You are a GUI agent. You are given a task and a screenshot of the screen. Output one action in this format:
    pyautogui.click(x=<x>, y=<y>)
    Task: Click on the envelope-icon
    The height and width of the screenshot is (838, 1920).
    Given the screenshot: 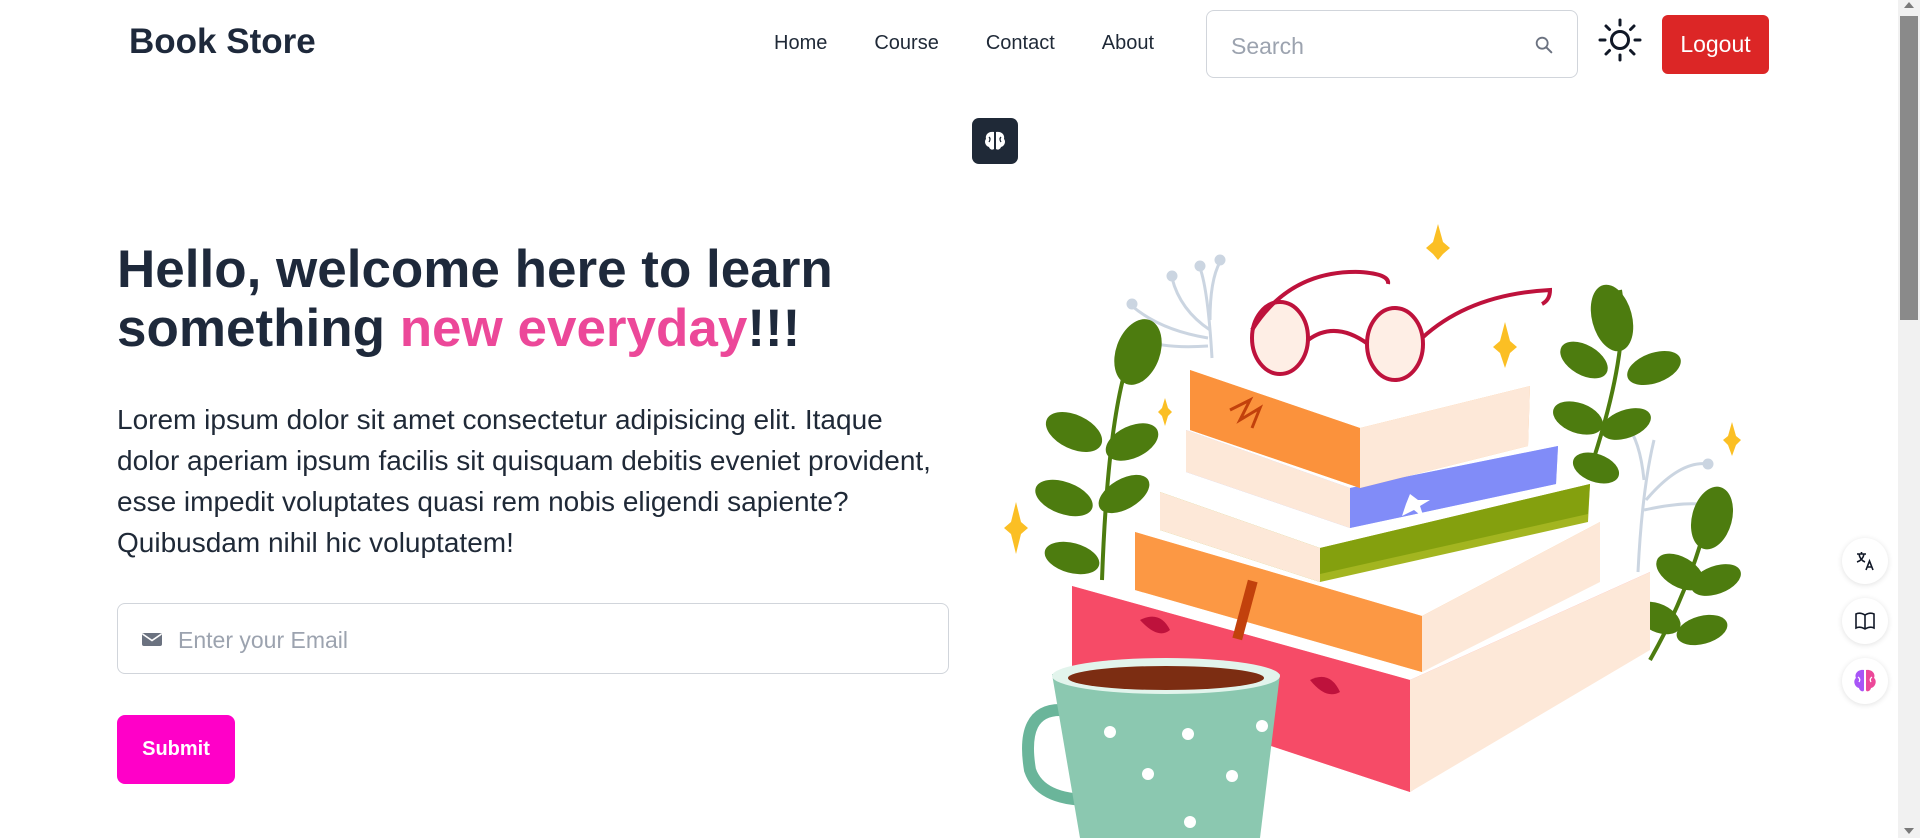 What is the action you would take?
    pyautogui.click(x=152, y=639)
    